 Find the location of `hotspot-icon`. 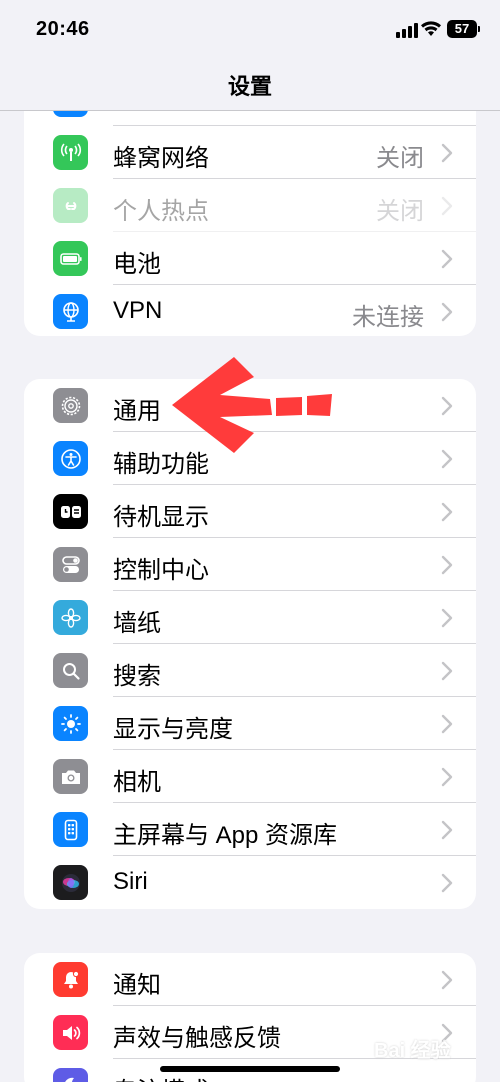

hotspot-icon is located at coordinates (70, 205).